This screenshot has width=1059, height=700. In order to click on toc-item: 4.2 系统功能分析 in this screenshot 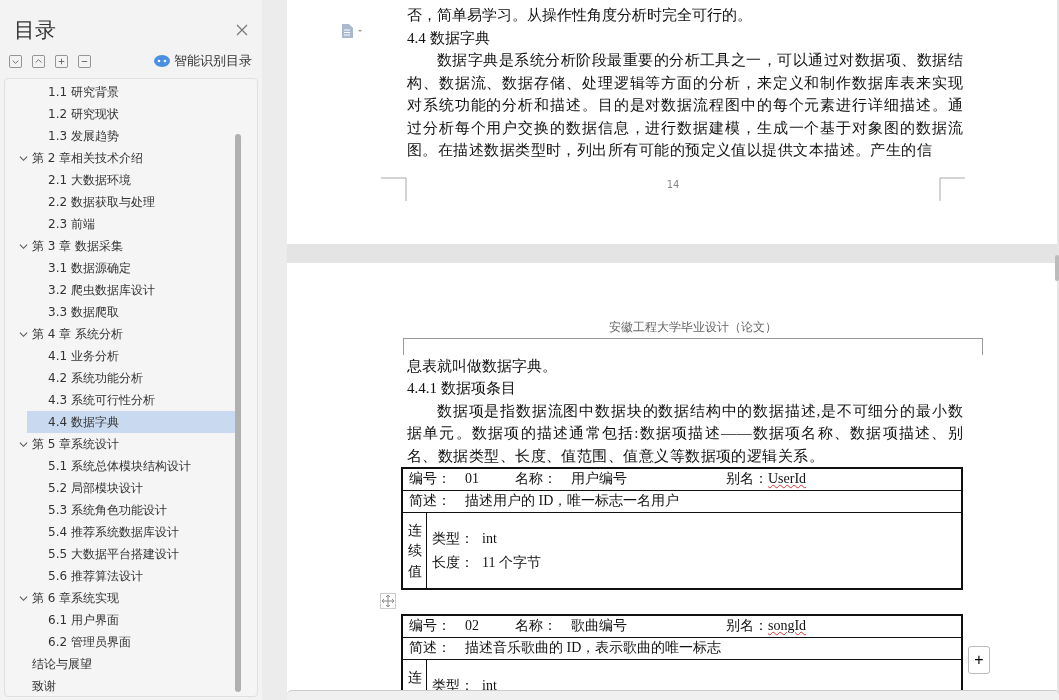, I will do `click(132, 378)`.